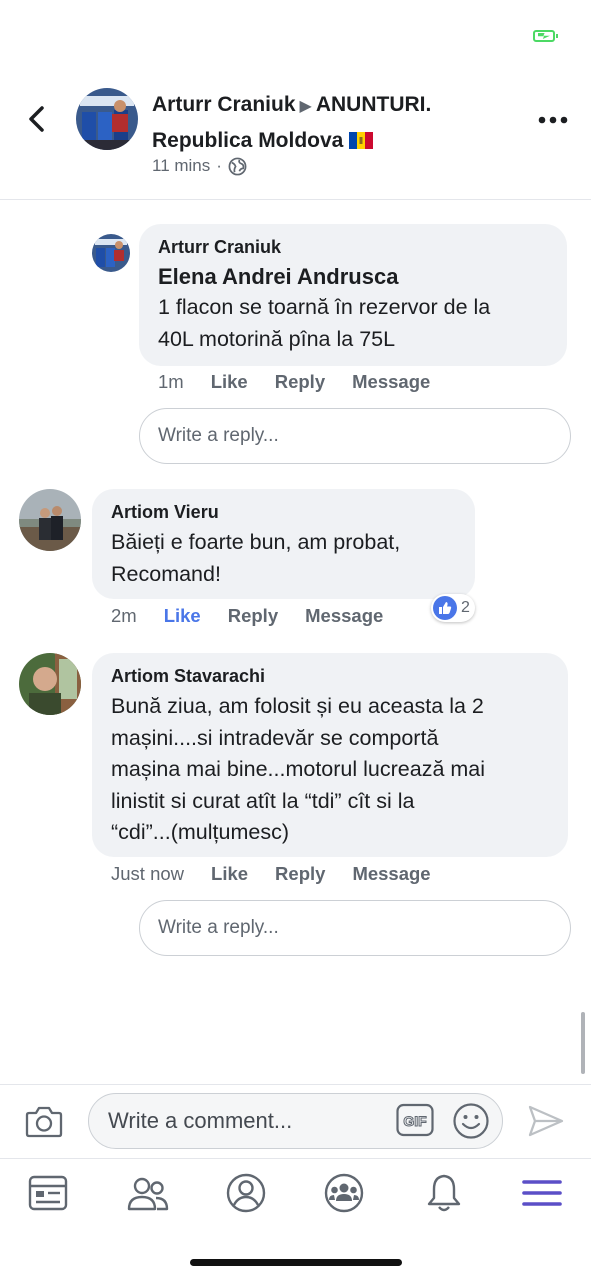  I want to click on comment-text-line: mașina mai bine...motorul lucrează mai, so click(298, 769).